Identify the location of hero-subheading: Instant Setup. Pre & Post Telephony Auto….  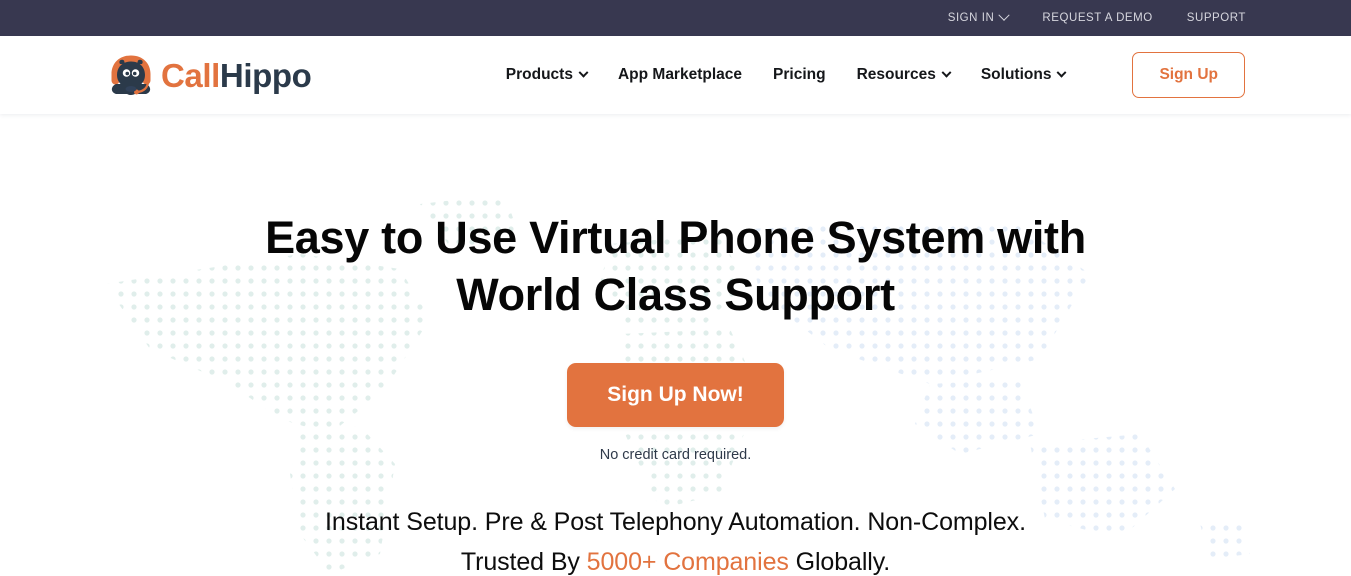
(675, 539).